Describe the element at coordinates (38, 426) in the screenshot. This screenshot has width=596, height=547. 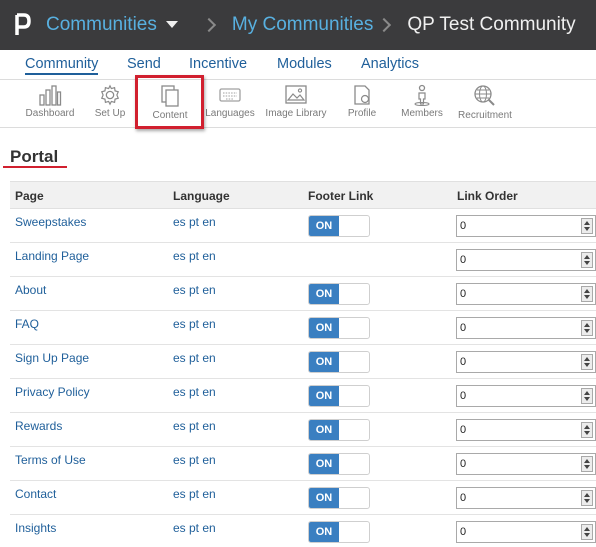
I see `page-link: Rewards` at that location.